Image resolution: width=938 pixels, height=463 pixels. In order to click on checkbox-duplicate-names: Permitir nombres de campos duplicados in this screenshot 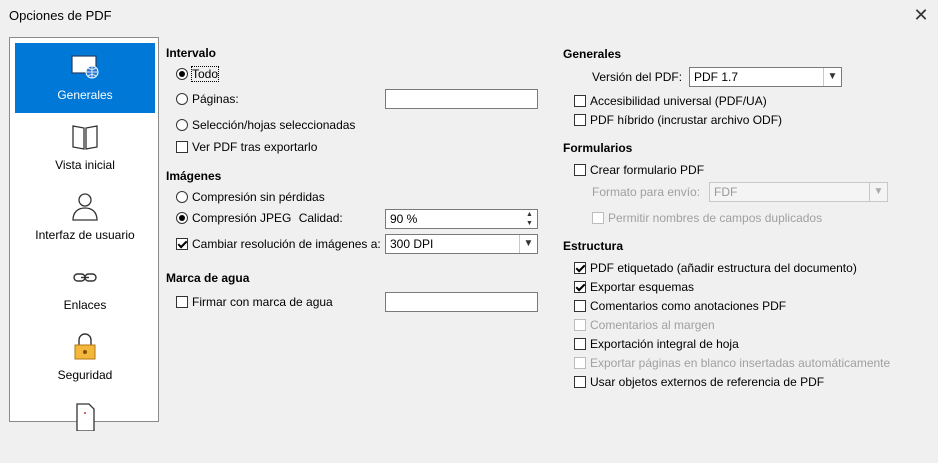, I will do `click(707, 218)`.